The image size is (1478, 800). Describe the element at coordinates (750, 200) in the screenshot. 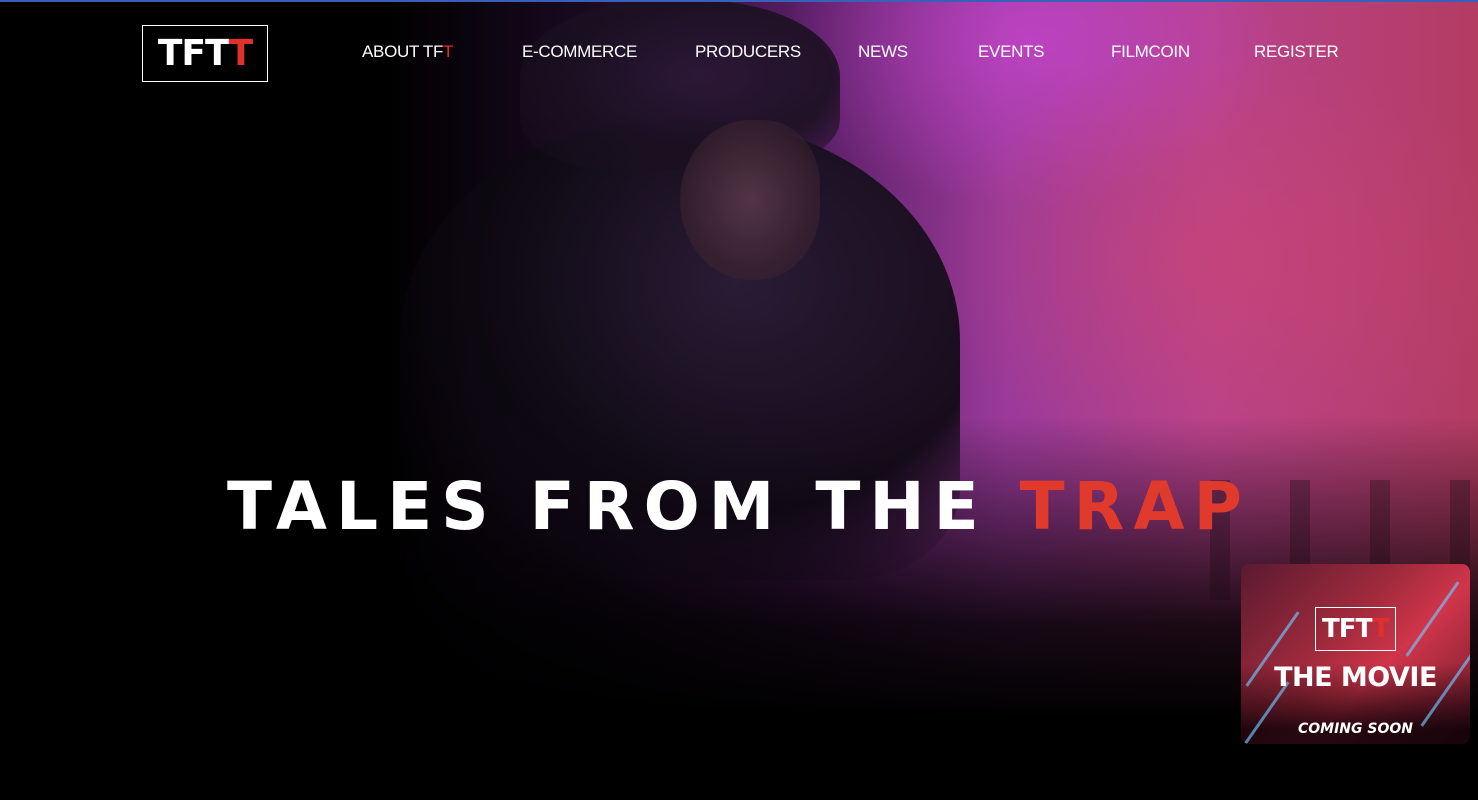

I see `hero-figure-hand` at that location.